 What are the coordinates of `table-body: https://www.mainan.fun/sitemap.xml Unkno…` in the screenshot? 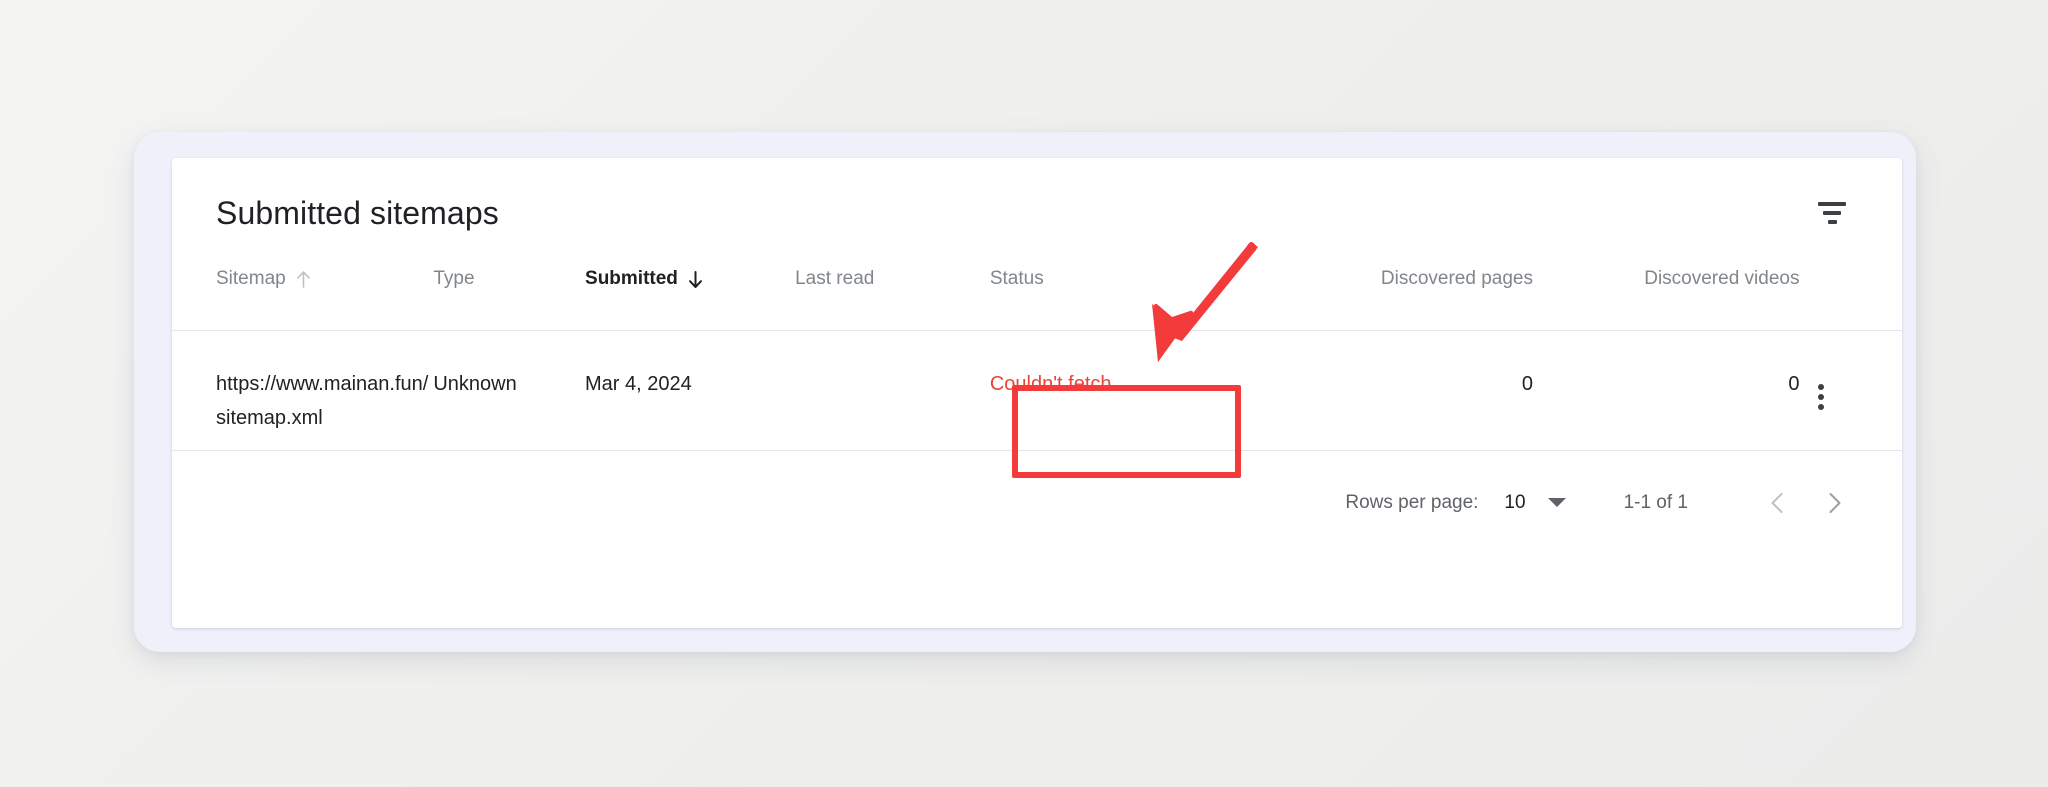 It's located at (1037, 390).